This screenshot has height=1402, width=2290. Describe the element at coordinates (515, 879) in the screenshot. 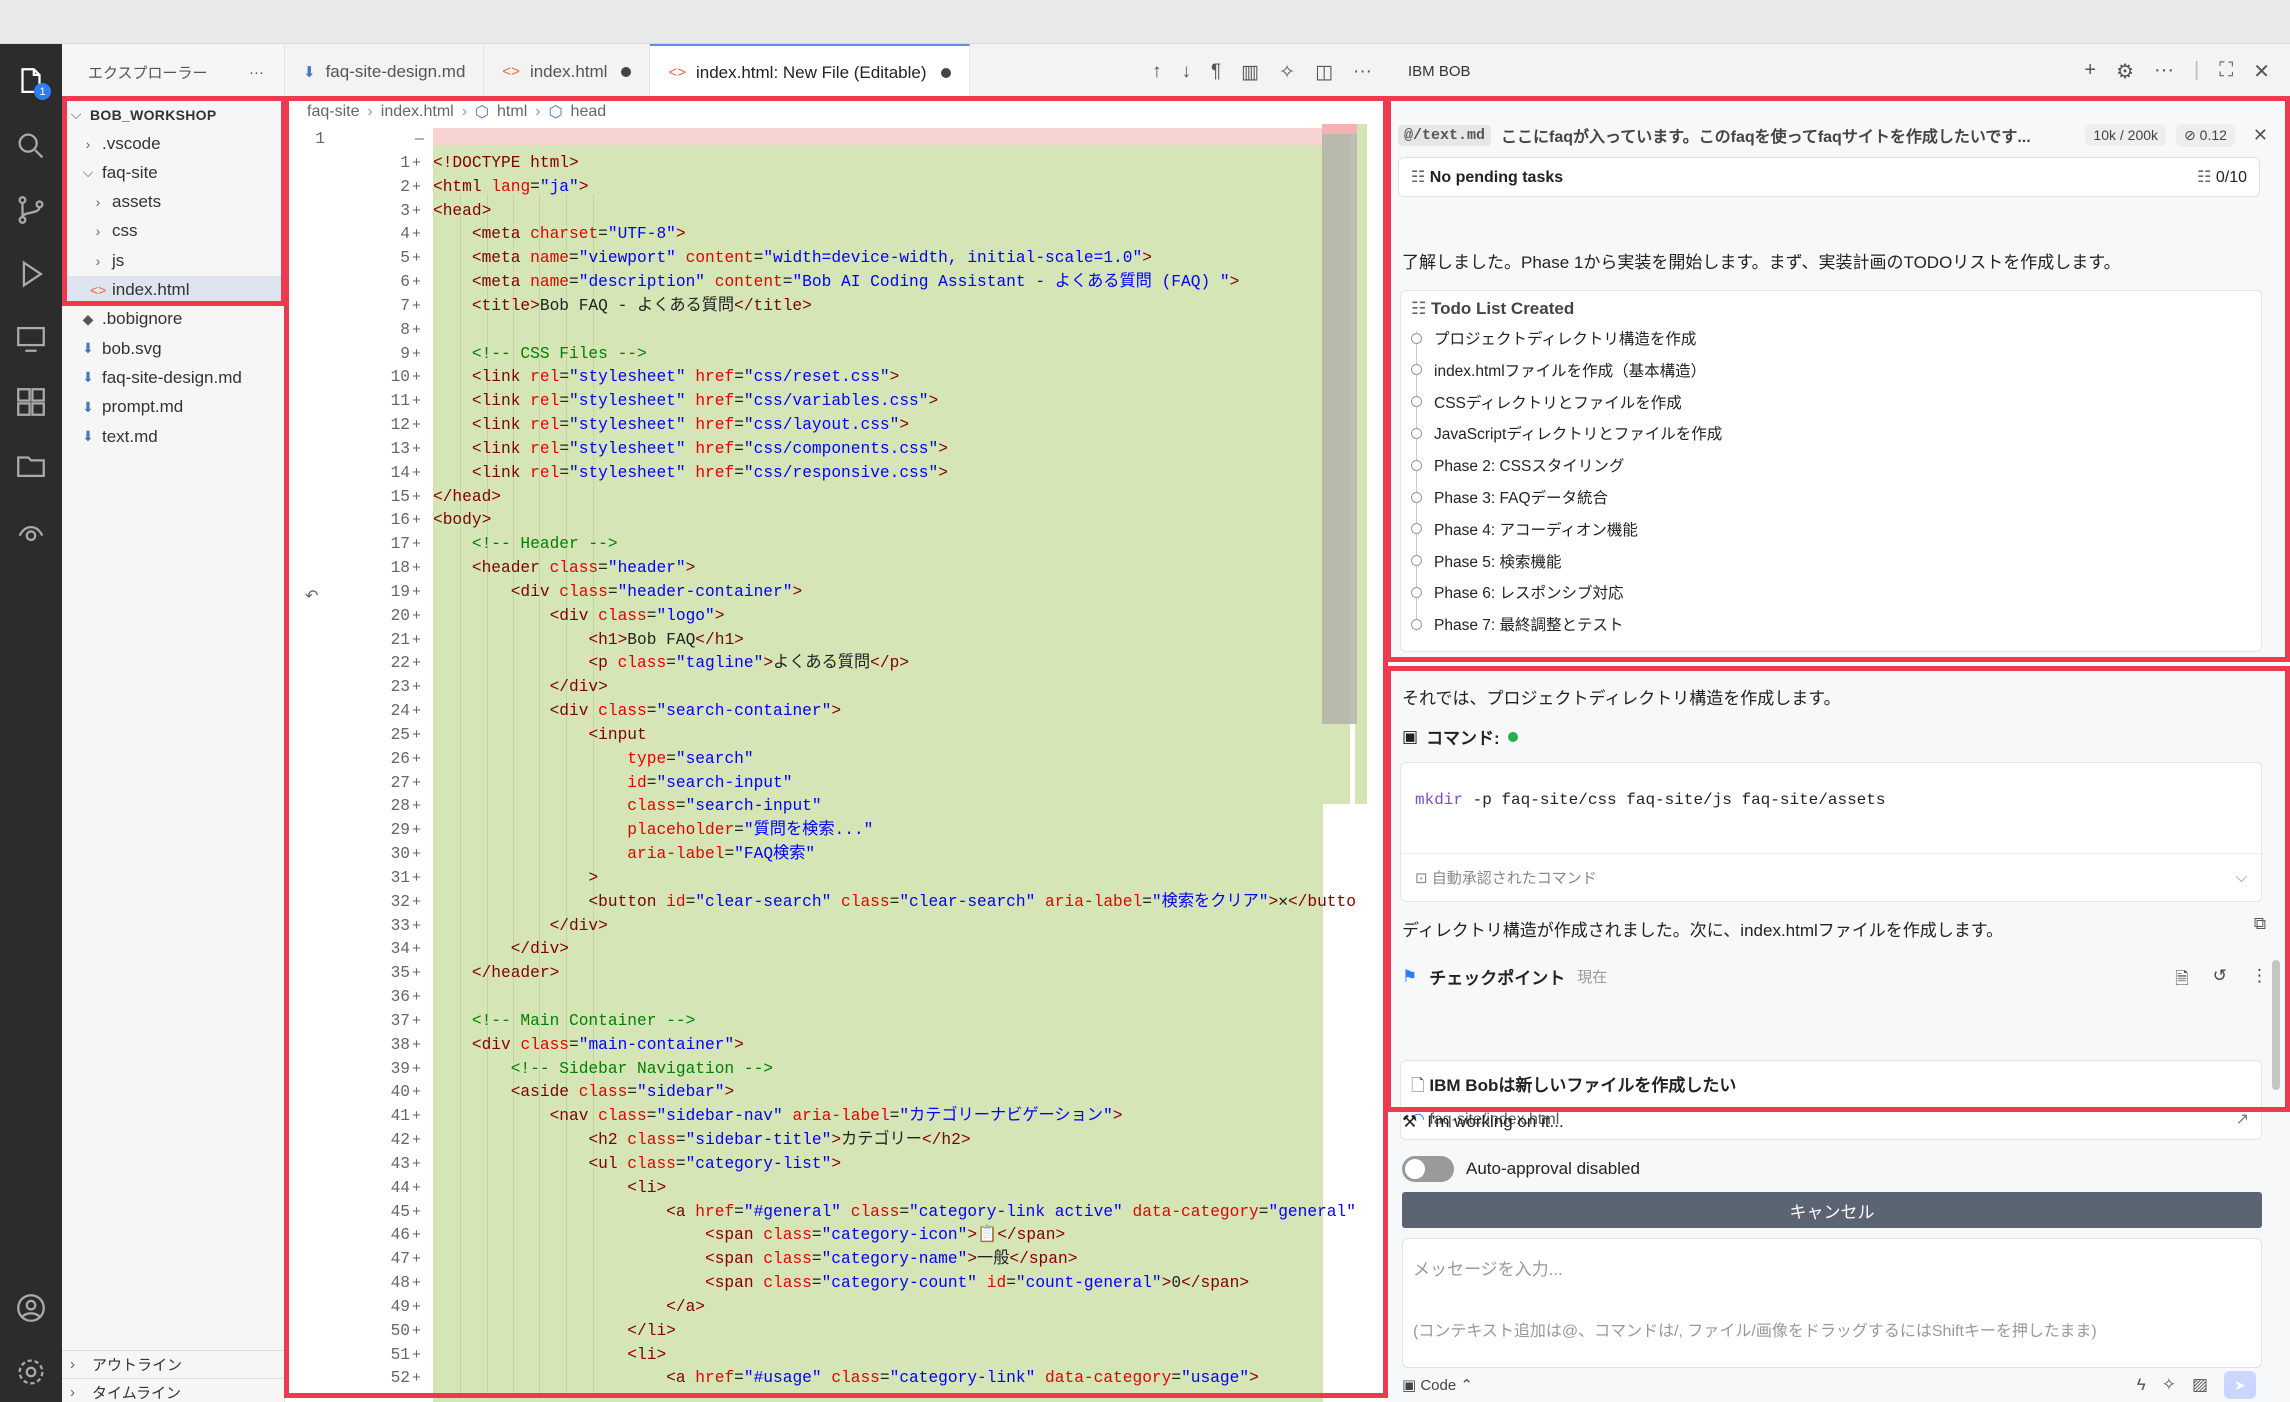

I see `code-line: >` at that location.